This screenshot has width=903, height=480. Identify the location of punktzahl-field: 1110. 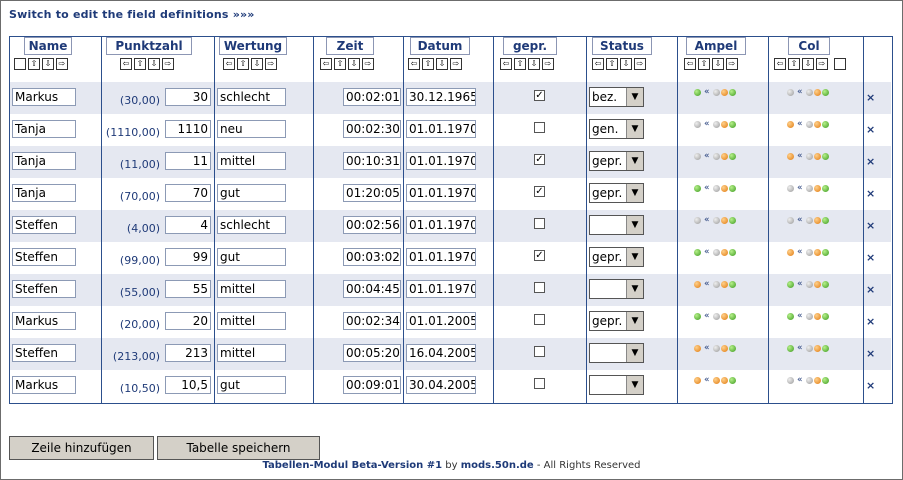
(188, 129).